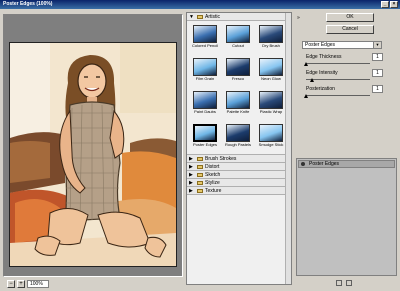 The width and height of the screenshot is (400, 291). I want to click on category-artistic: ▼ Artistic, so click(239, 17).